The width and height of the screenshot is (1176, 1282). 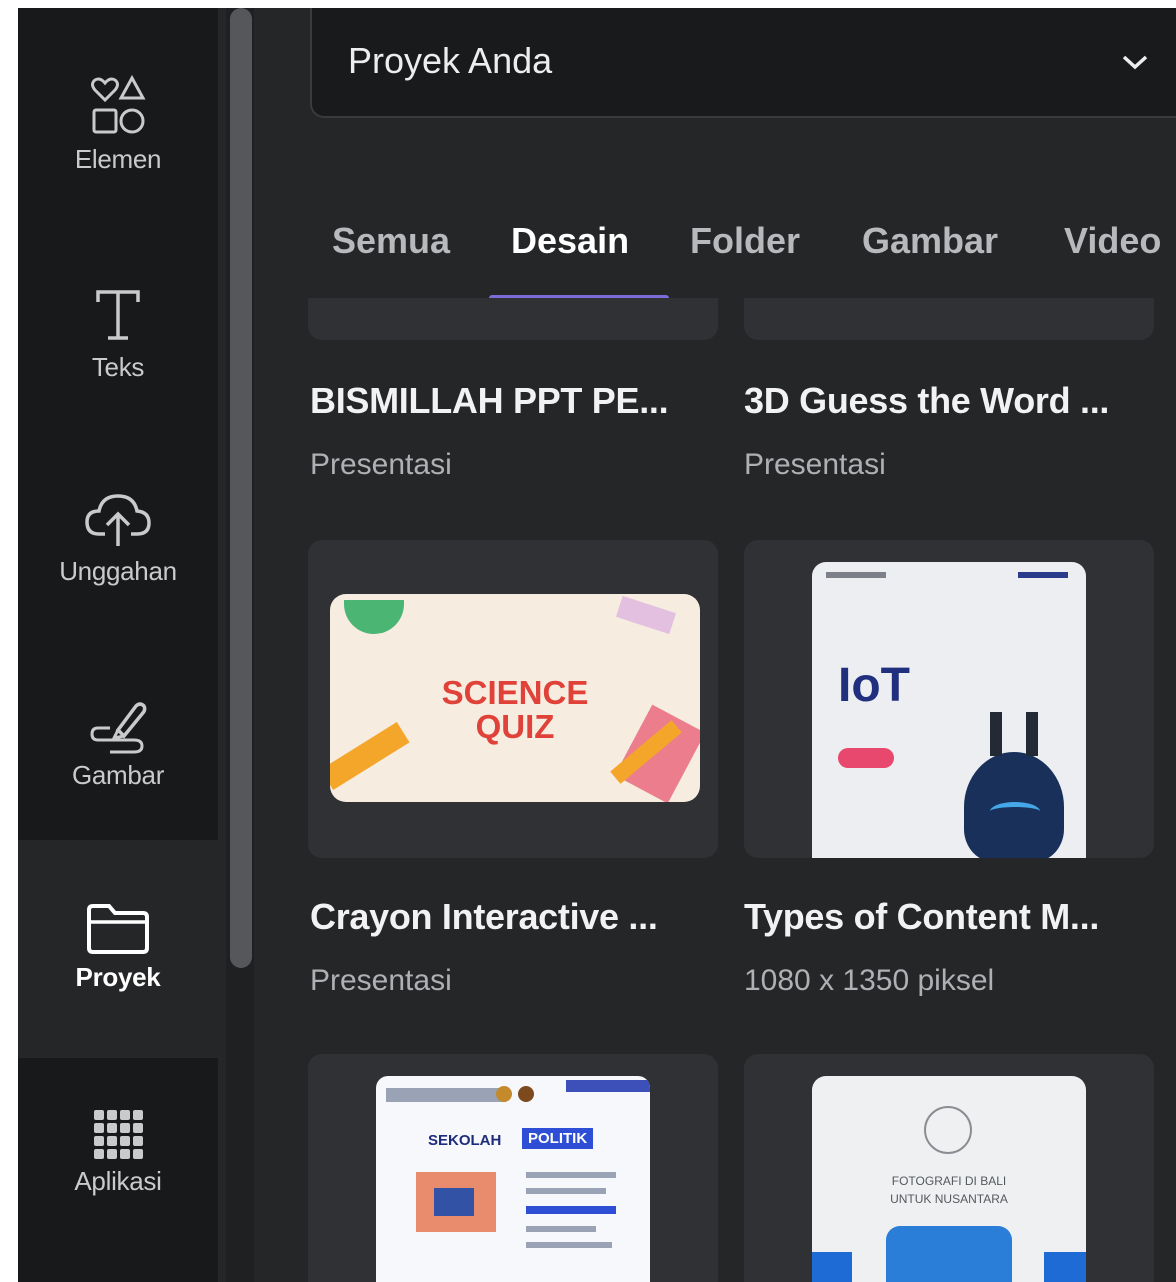 I want to click on rail-item-draw: Gambar, so click(x=118, y=744).